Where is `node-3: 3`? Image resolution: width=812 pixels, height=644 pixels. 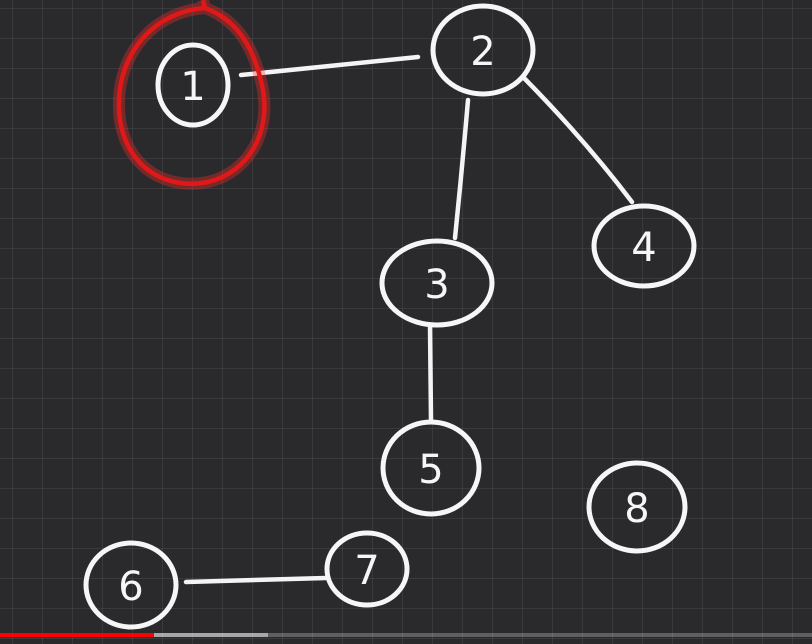 node-3: 3 is located at coordinates (437, 283).